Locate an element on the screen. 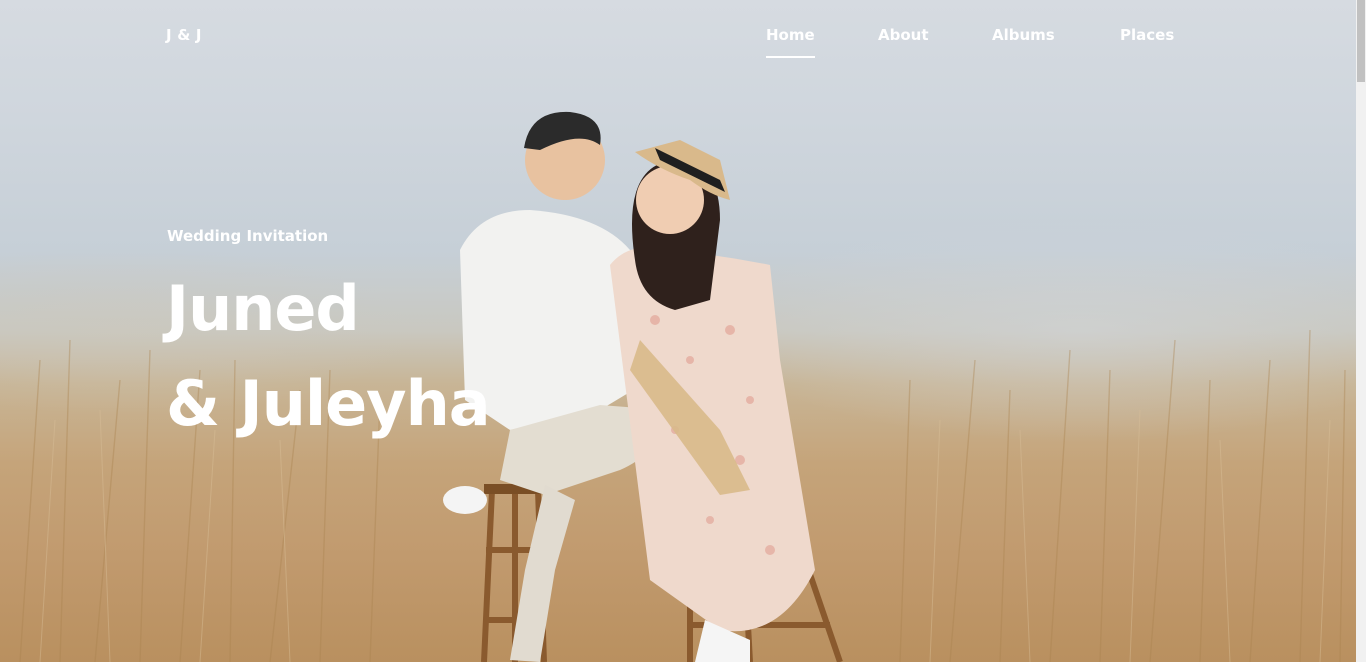  main-navbar: J & J Home About Albums Places is located at coordinates (678, 35).